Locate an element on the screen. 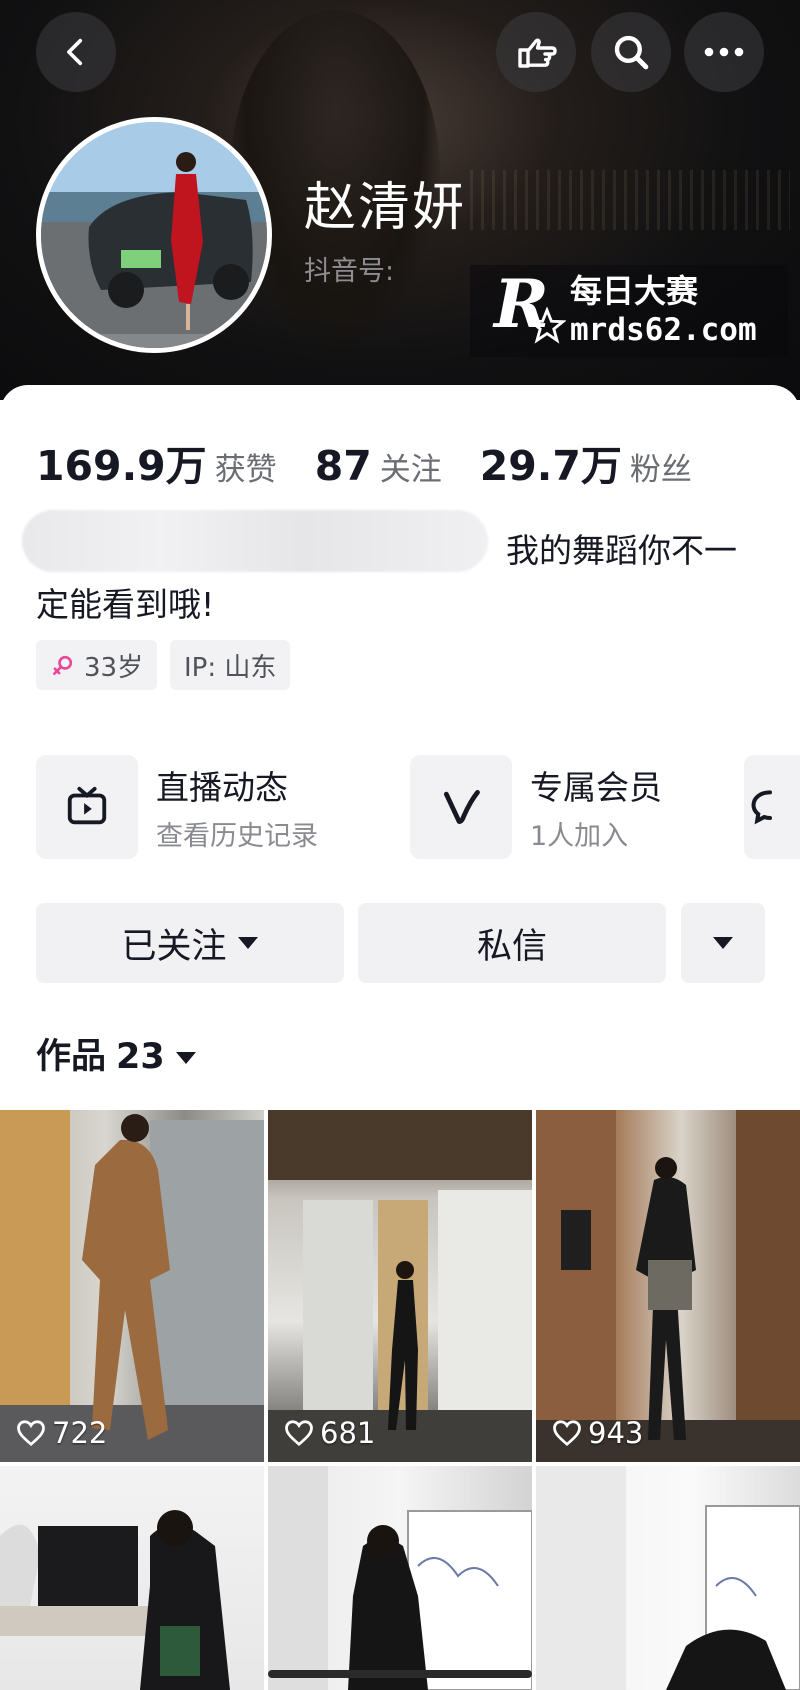  video-likes: 943 is located at coordinates (597, 1433).